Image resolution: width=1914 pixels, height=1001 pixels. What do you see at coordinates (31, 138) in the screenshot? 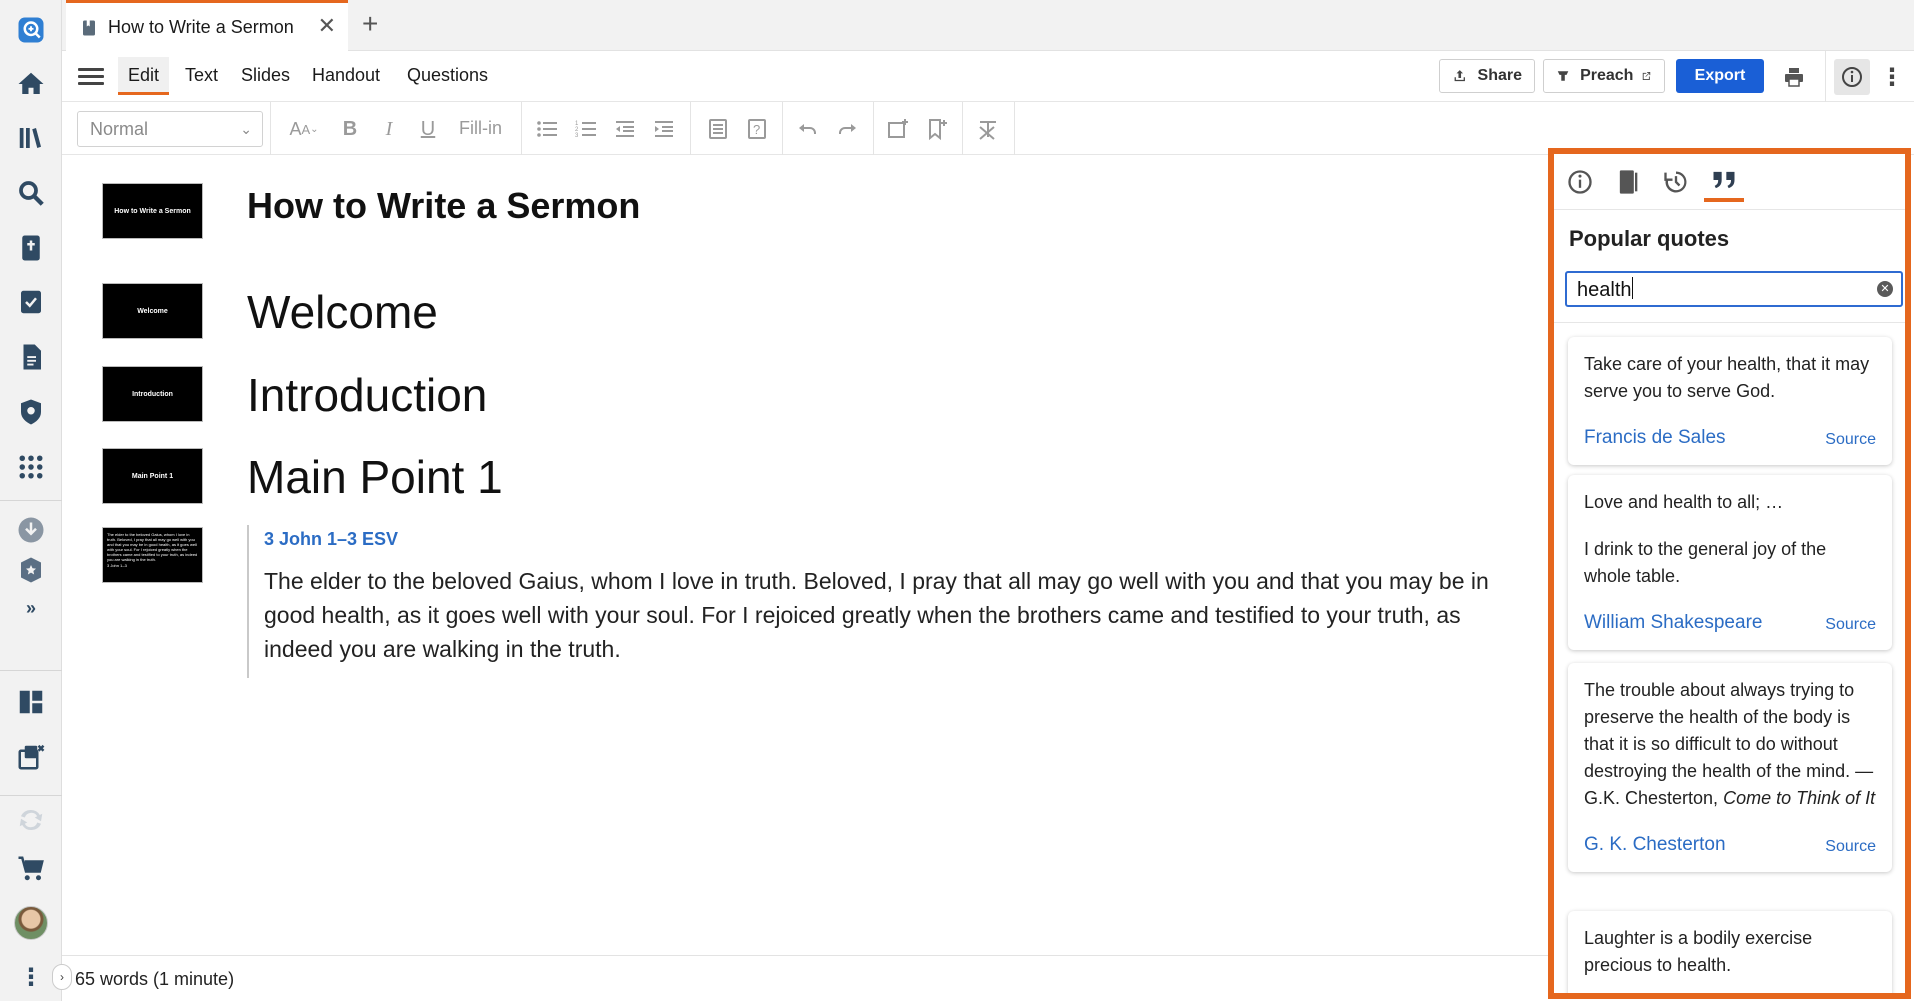
I see `library-icon` at bounding box center [31, 138].